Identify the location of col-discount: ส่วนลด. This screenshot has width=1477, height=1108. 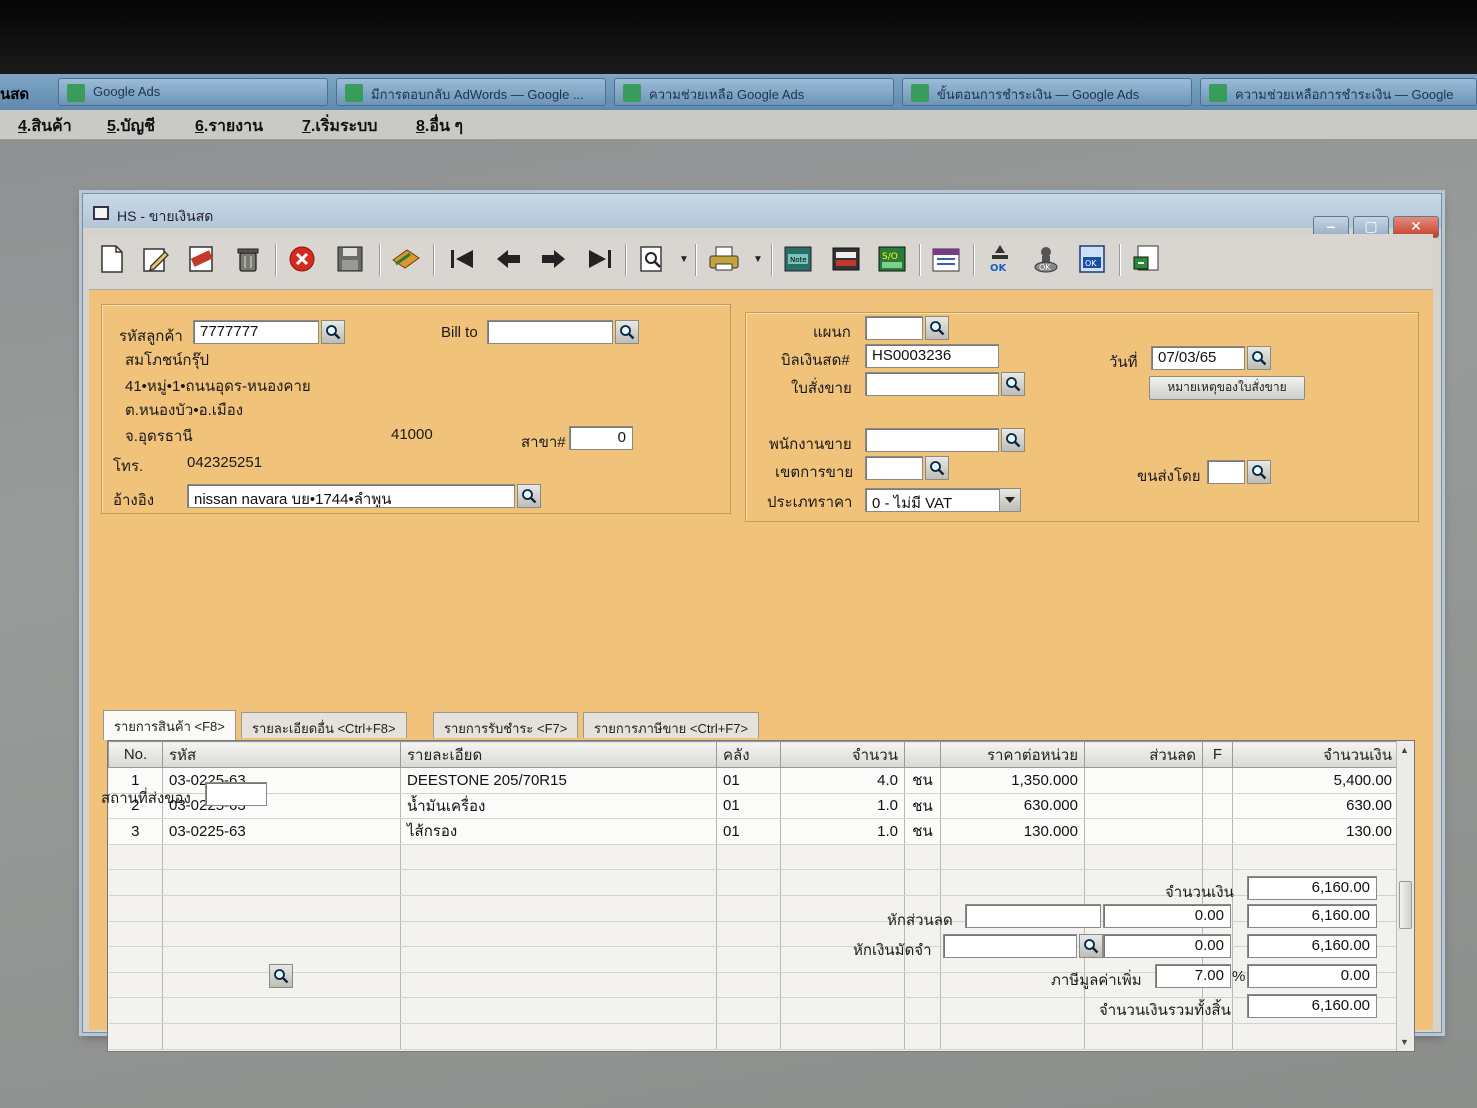
(1143, 754).